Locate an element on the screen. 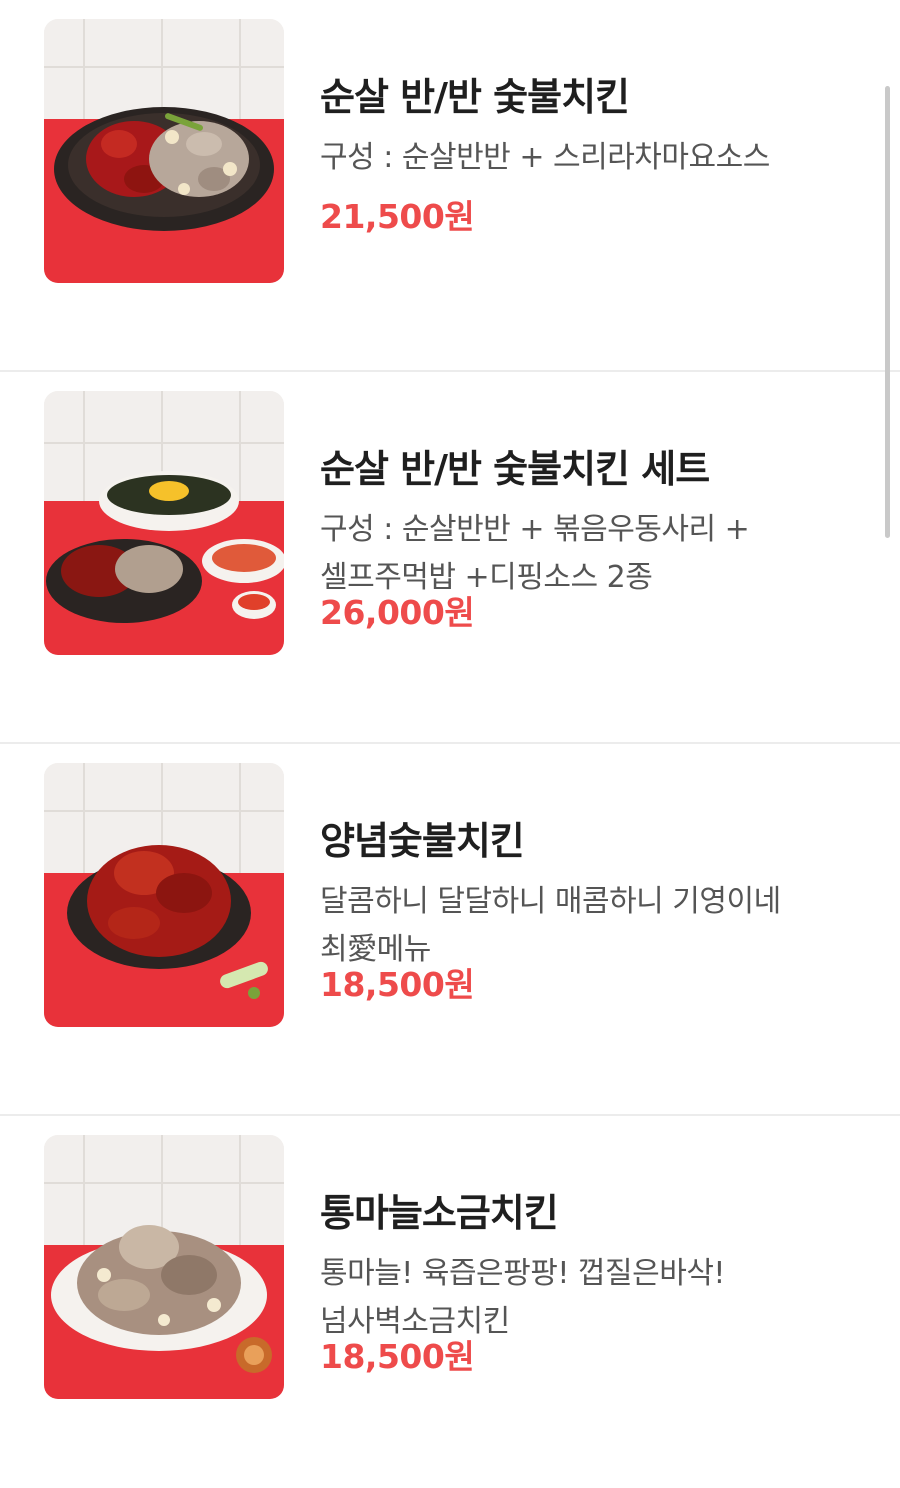 The width and height of the screenshot is (900, 1488). menu-item-description: 구성 : 순살반반 + 스리라차마요소스 is located at coordinates (545, 157).